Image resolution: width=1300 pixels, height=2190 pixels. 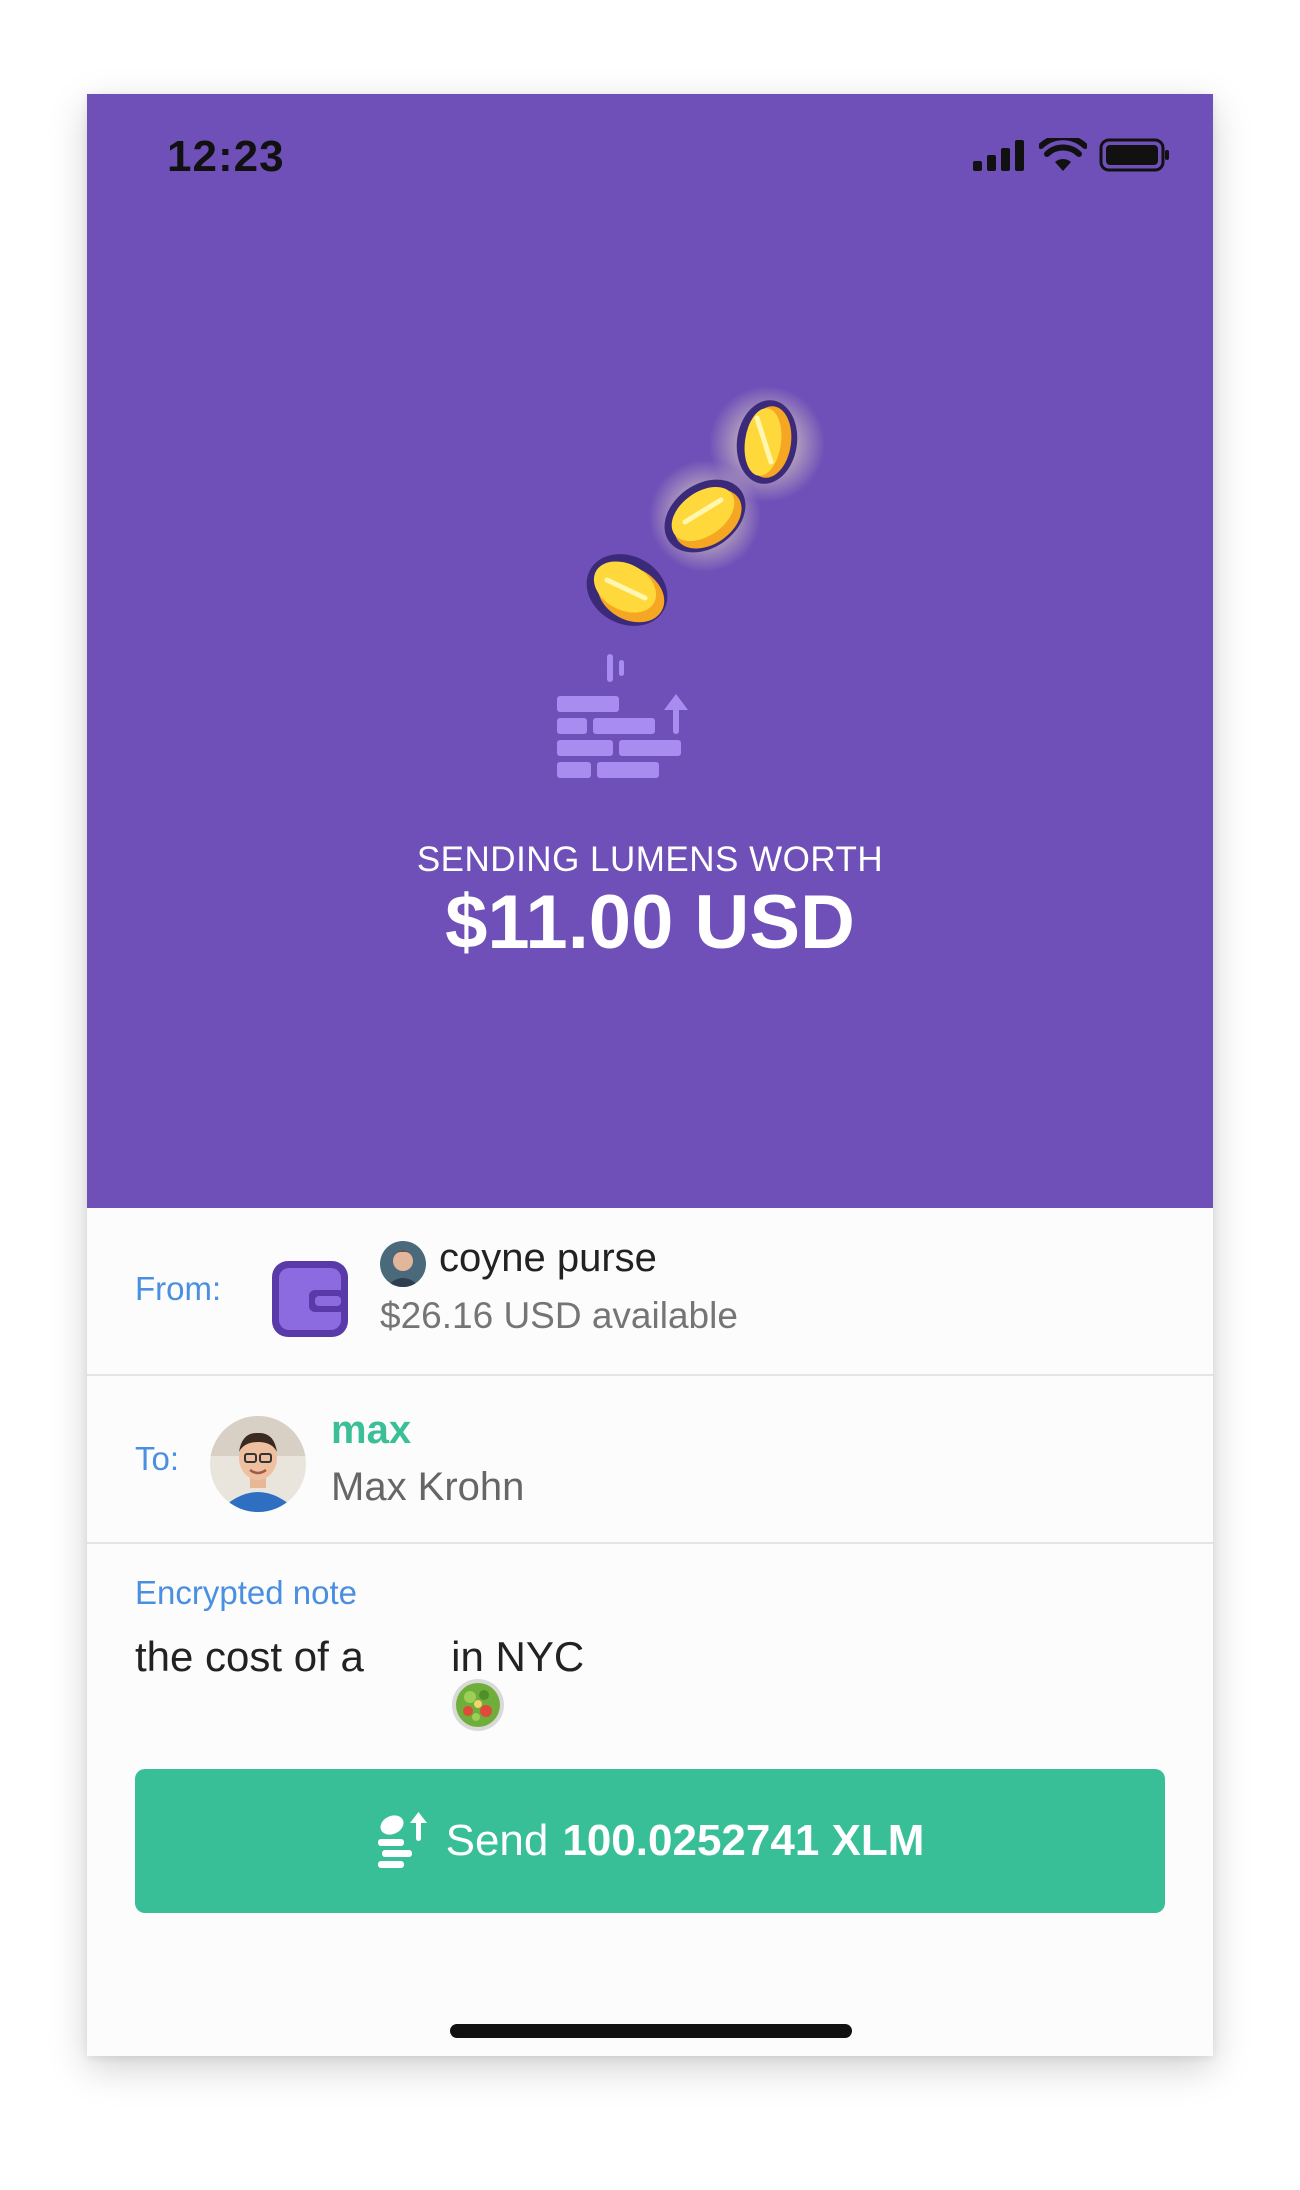 What do you see at coordinates (651, 2031) in the screenshot?
I see `home-indicator` at bounding box center [651, 2031].